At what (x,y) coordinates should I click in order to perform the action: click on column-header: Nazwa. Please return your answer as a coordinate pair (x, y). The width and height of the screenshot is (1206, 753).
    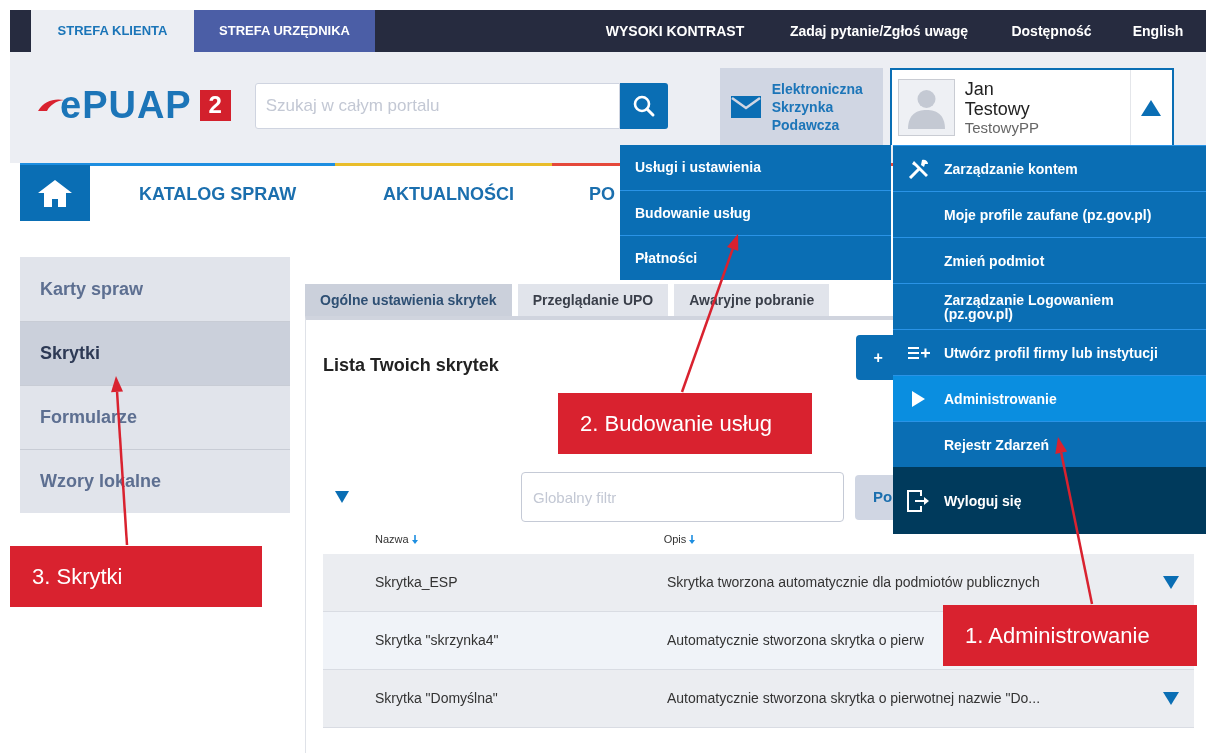
    Looking at the image, I should click on (392, 539).